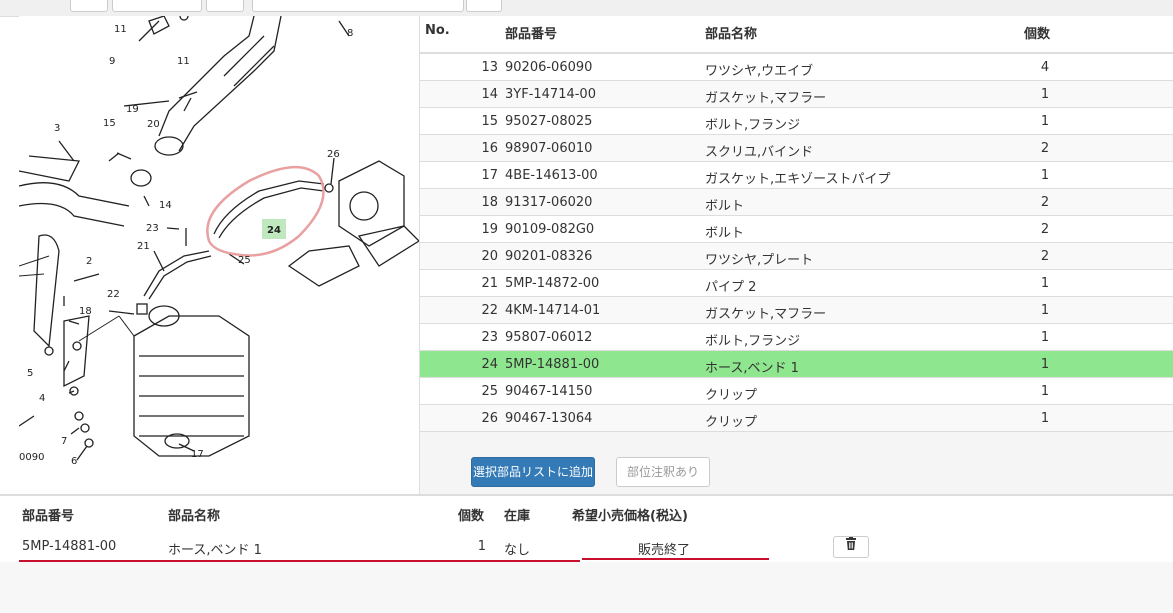  I want to click on sel-header-stock: 在庫, so click(517, 516).